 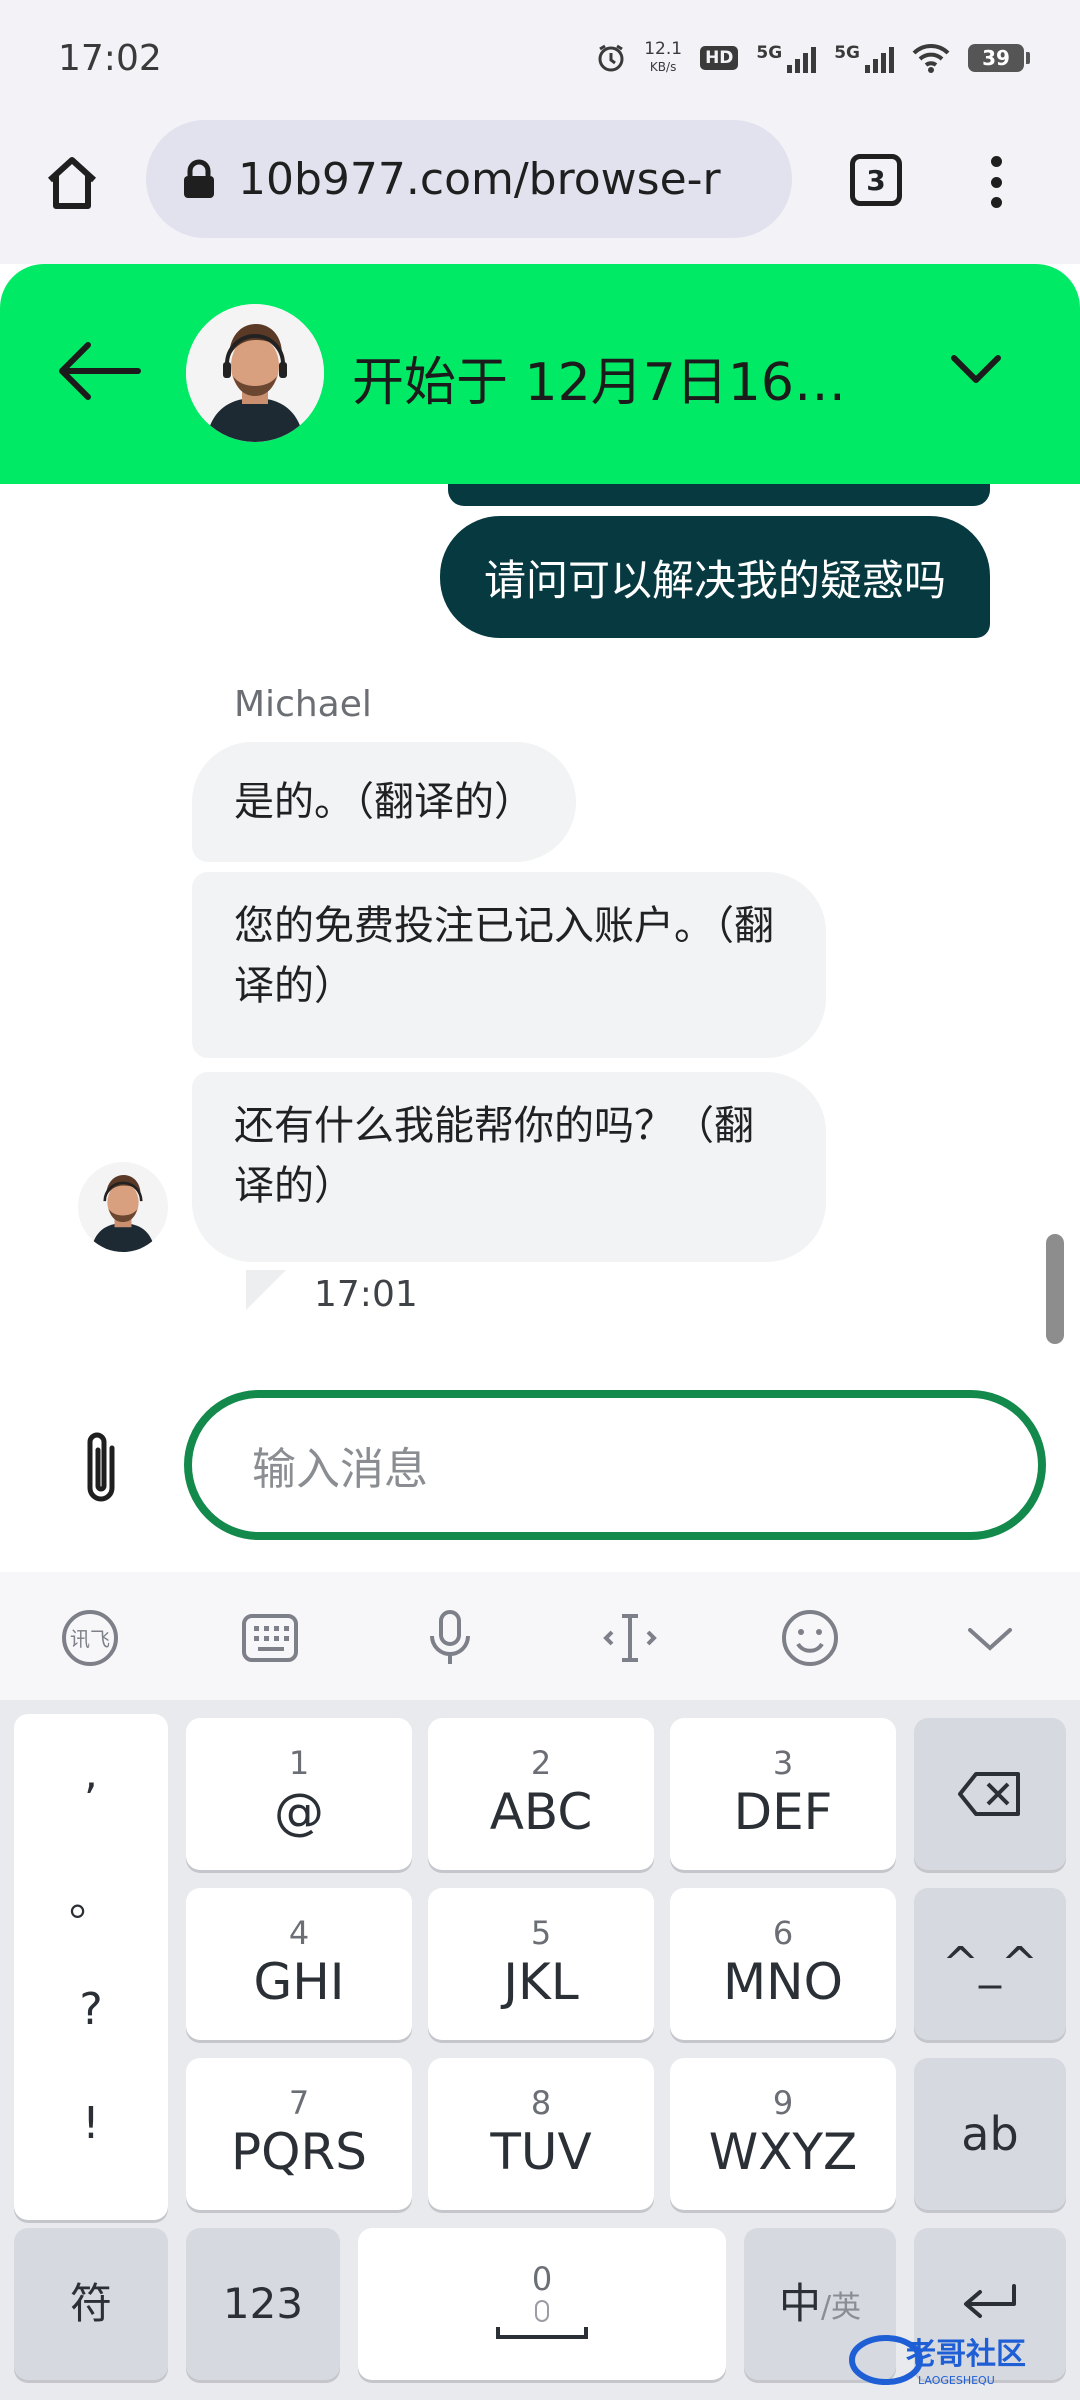 What do you see at coordinates (663, 56) in the screenshot?
I see `net-speed: 12.1 KB/s` at bounding box center [663, 56].